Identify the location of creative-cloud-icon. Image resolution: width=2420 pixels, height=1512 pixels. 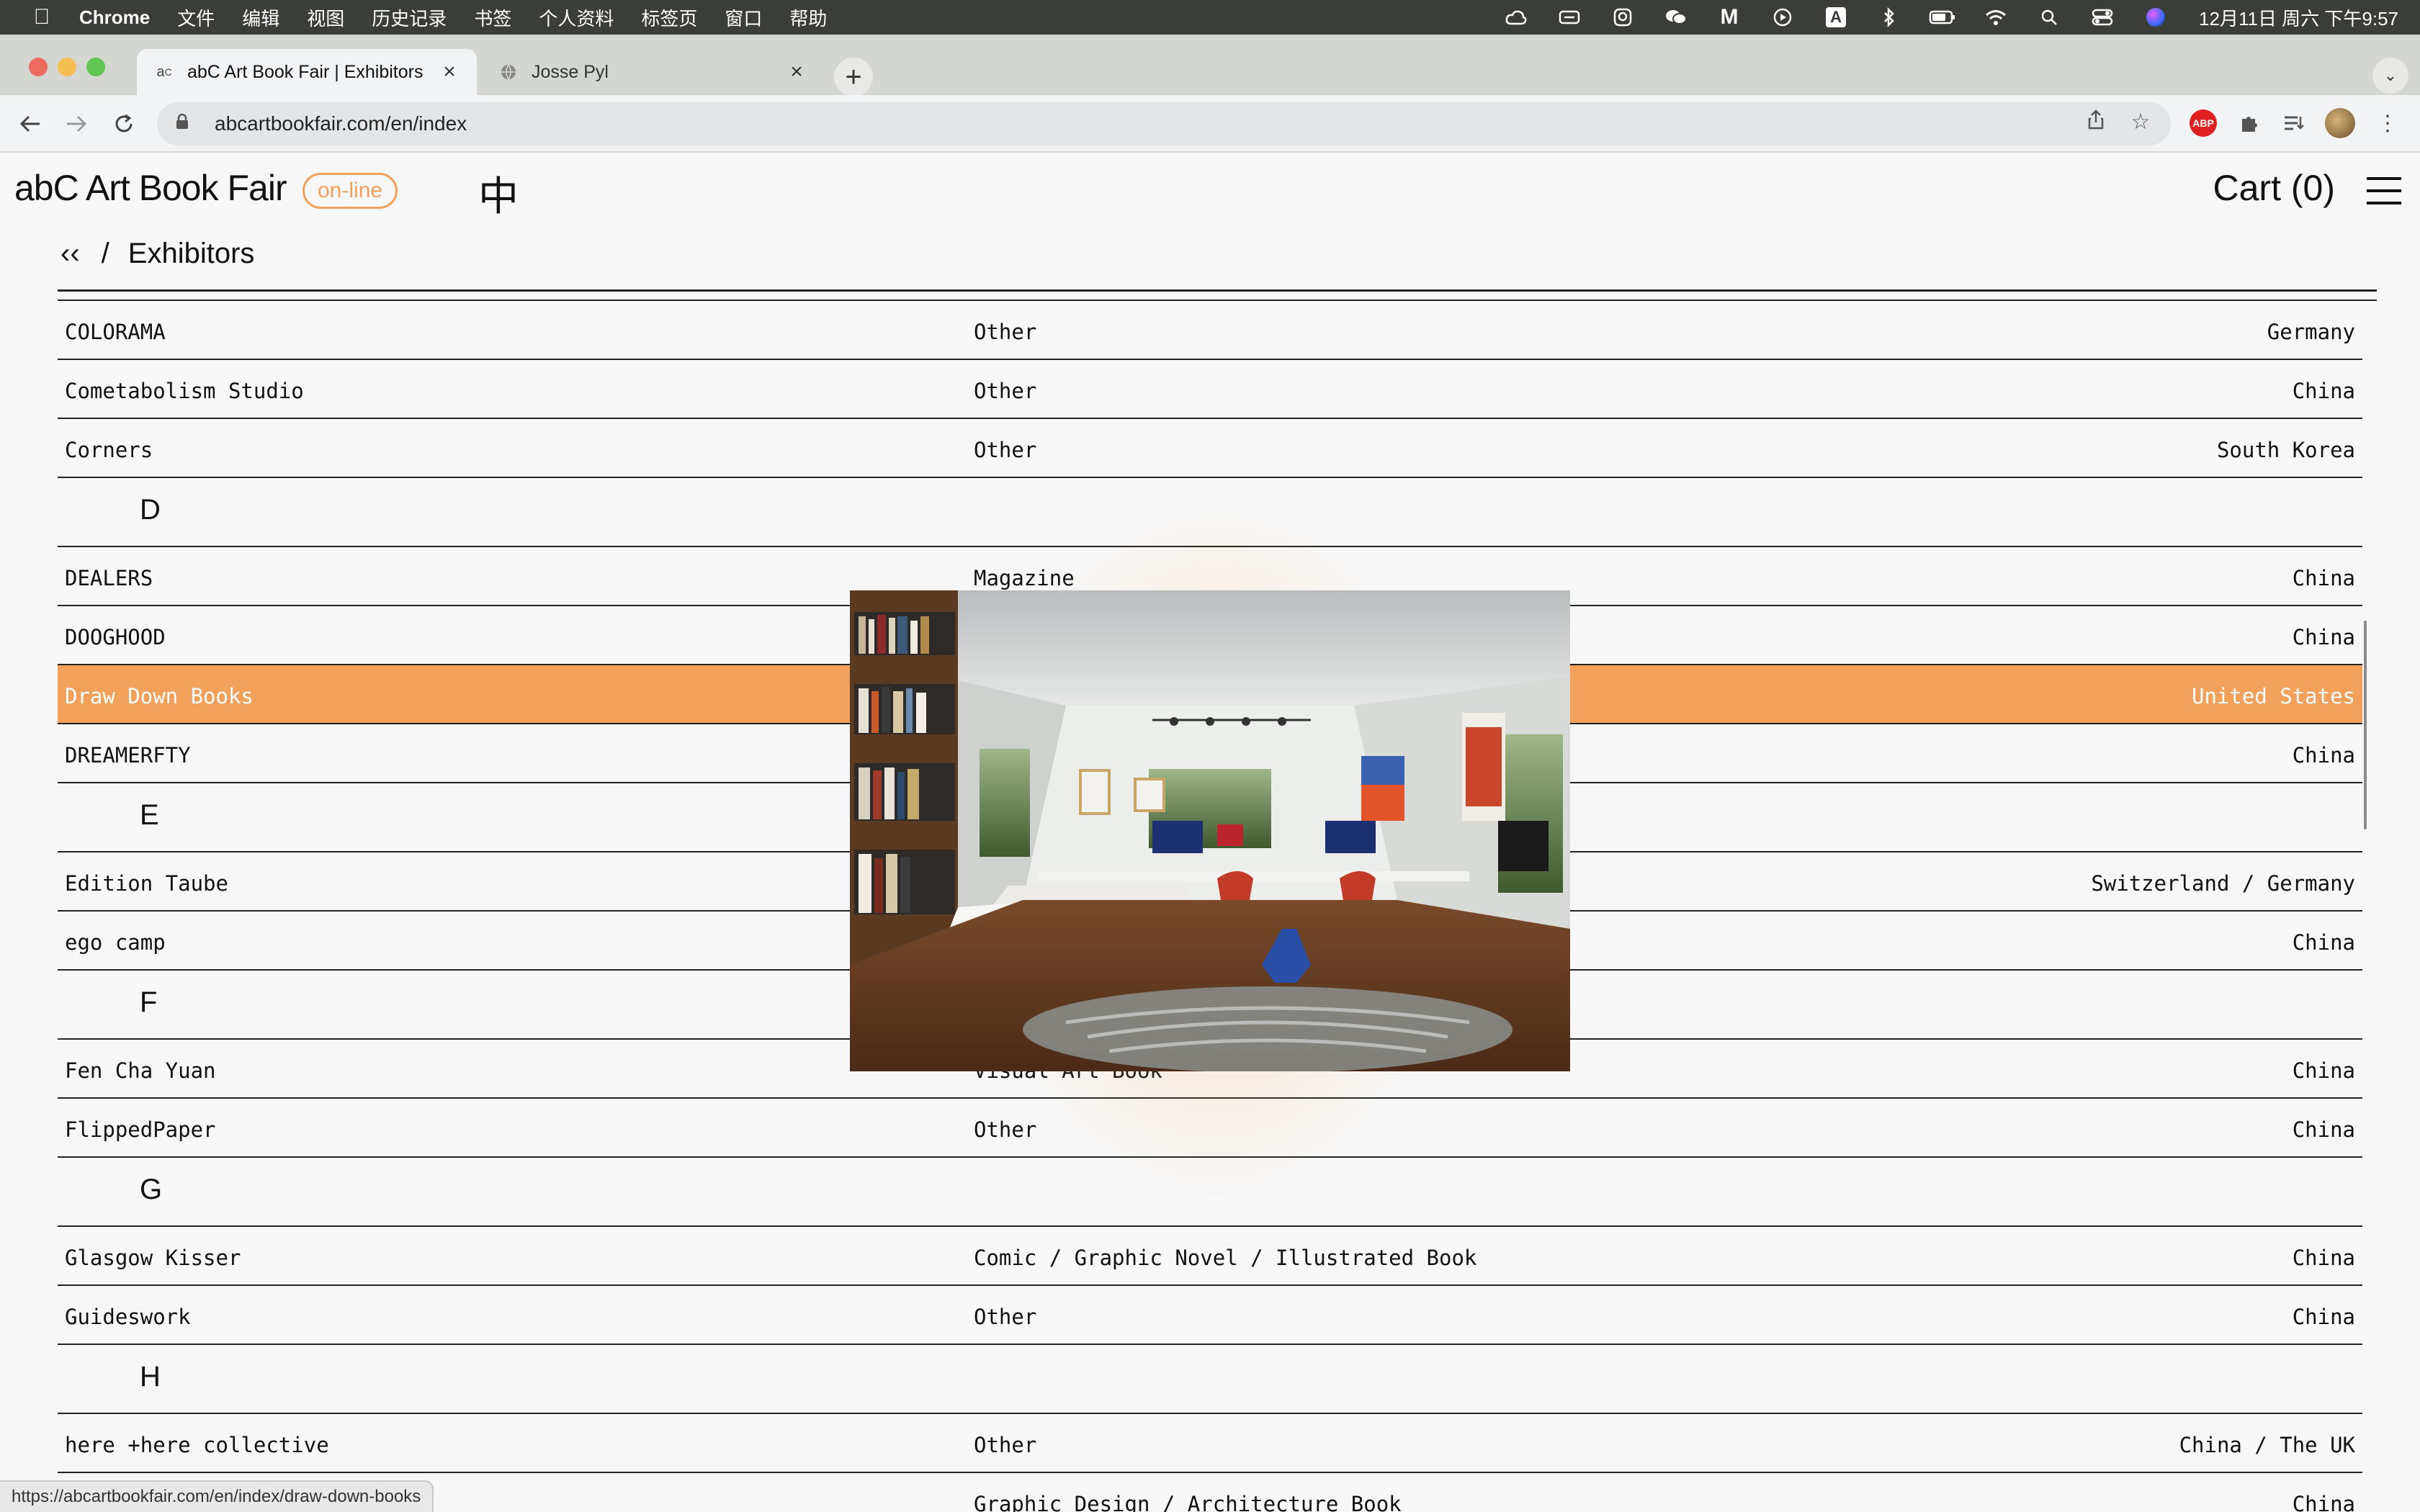
(1516, 17).